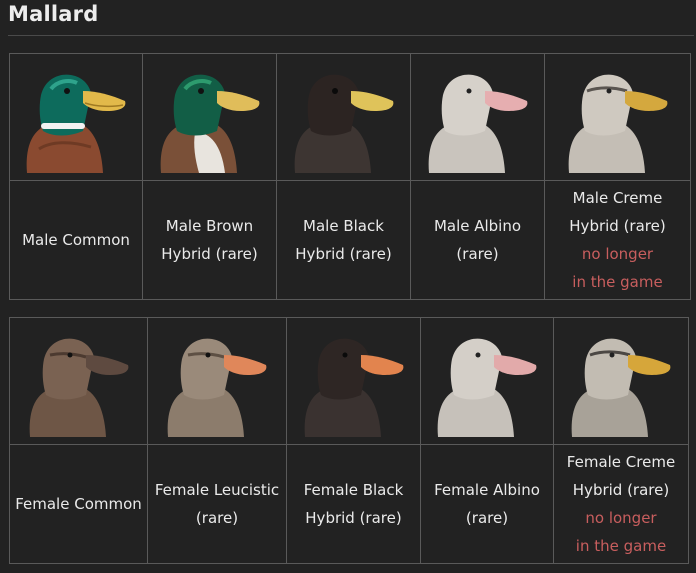 This screenshot has height=573, width=696. I want to click on variant-label-cell: Male Common, so click(76, 240).